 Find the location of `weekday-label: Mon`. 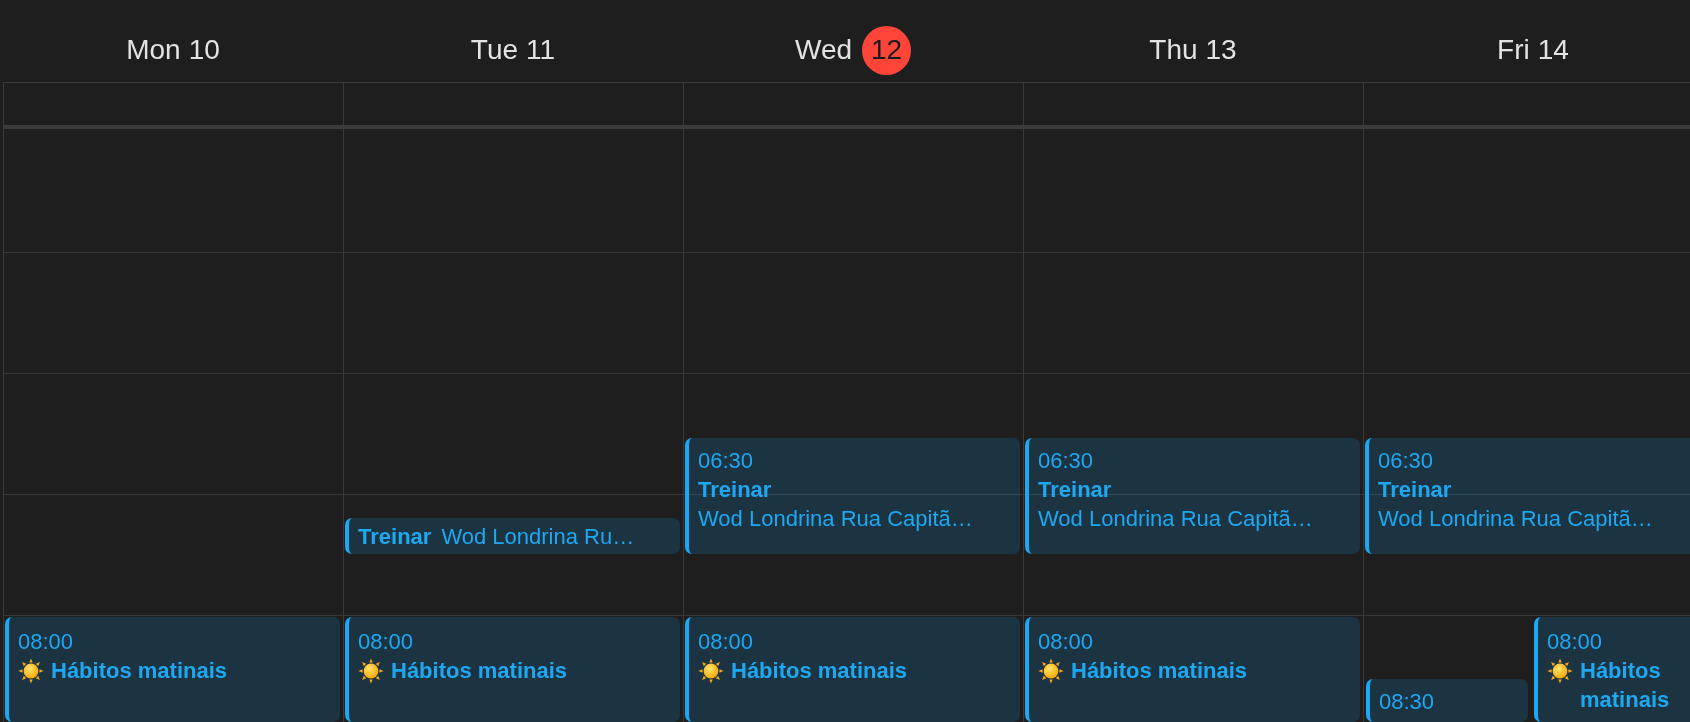

weekday-label: Mon is located at coordinates (153, 50).